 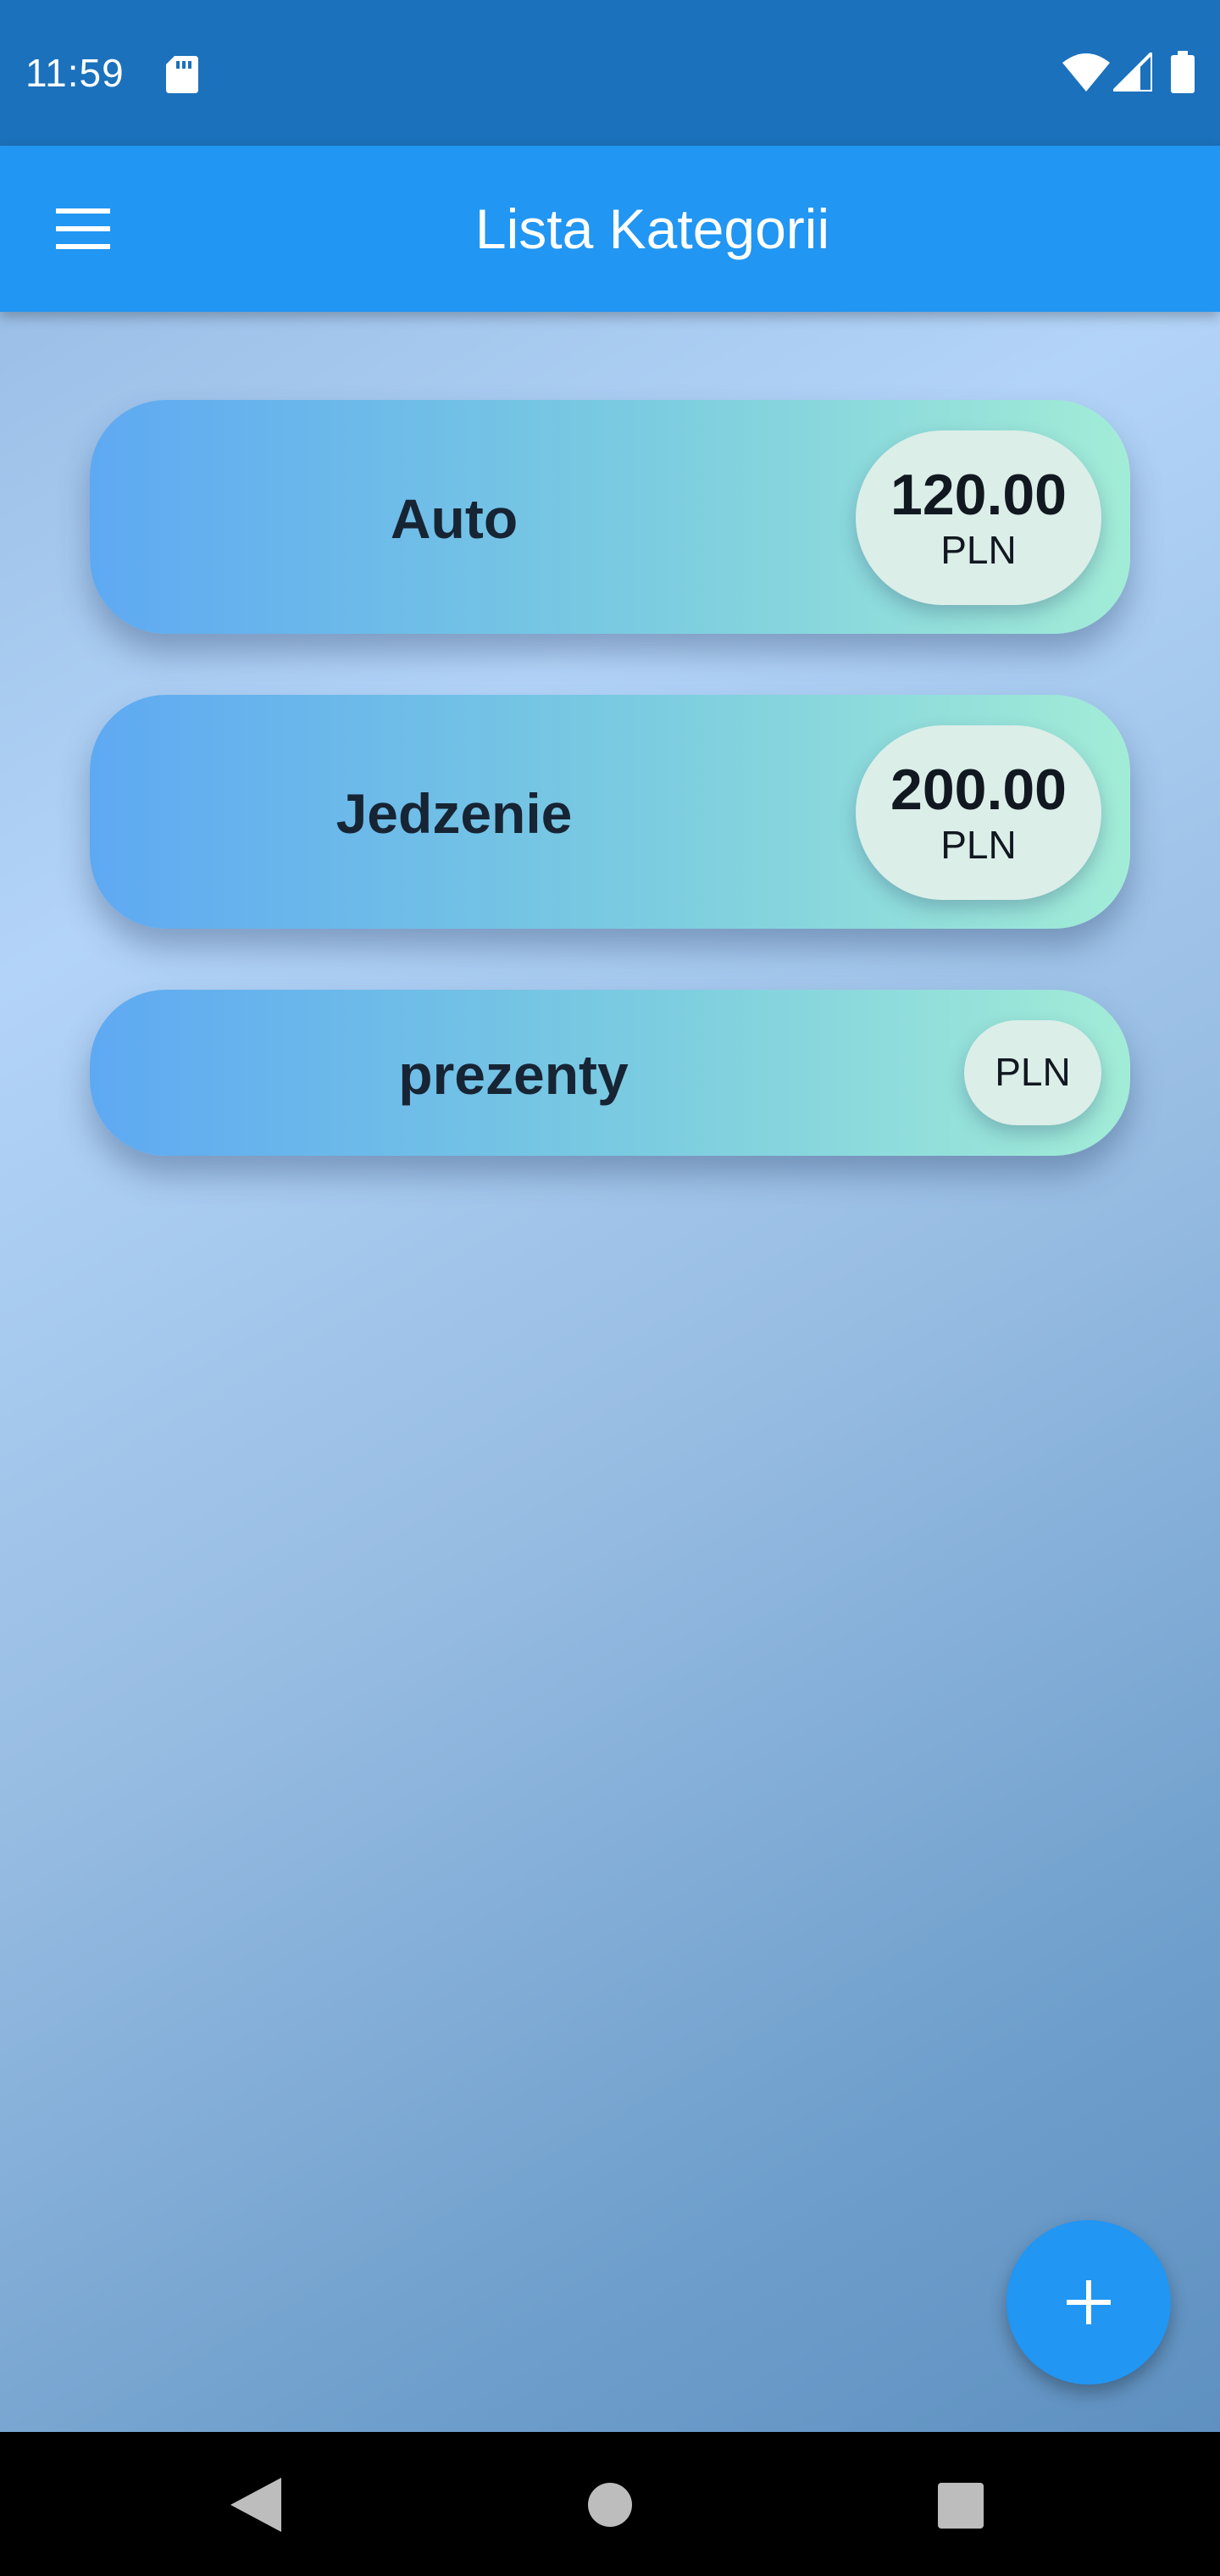 I want to click on add-category-button, so click(x=1088, y=2302).